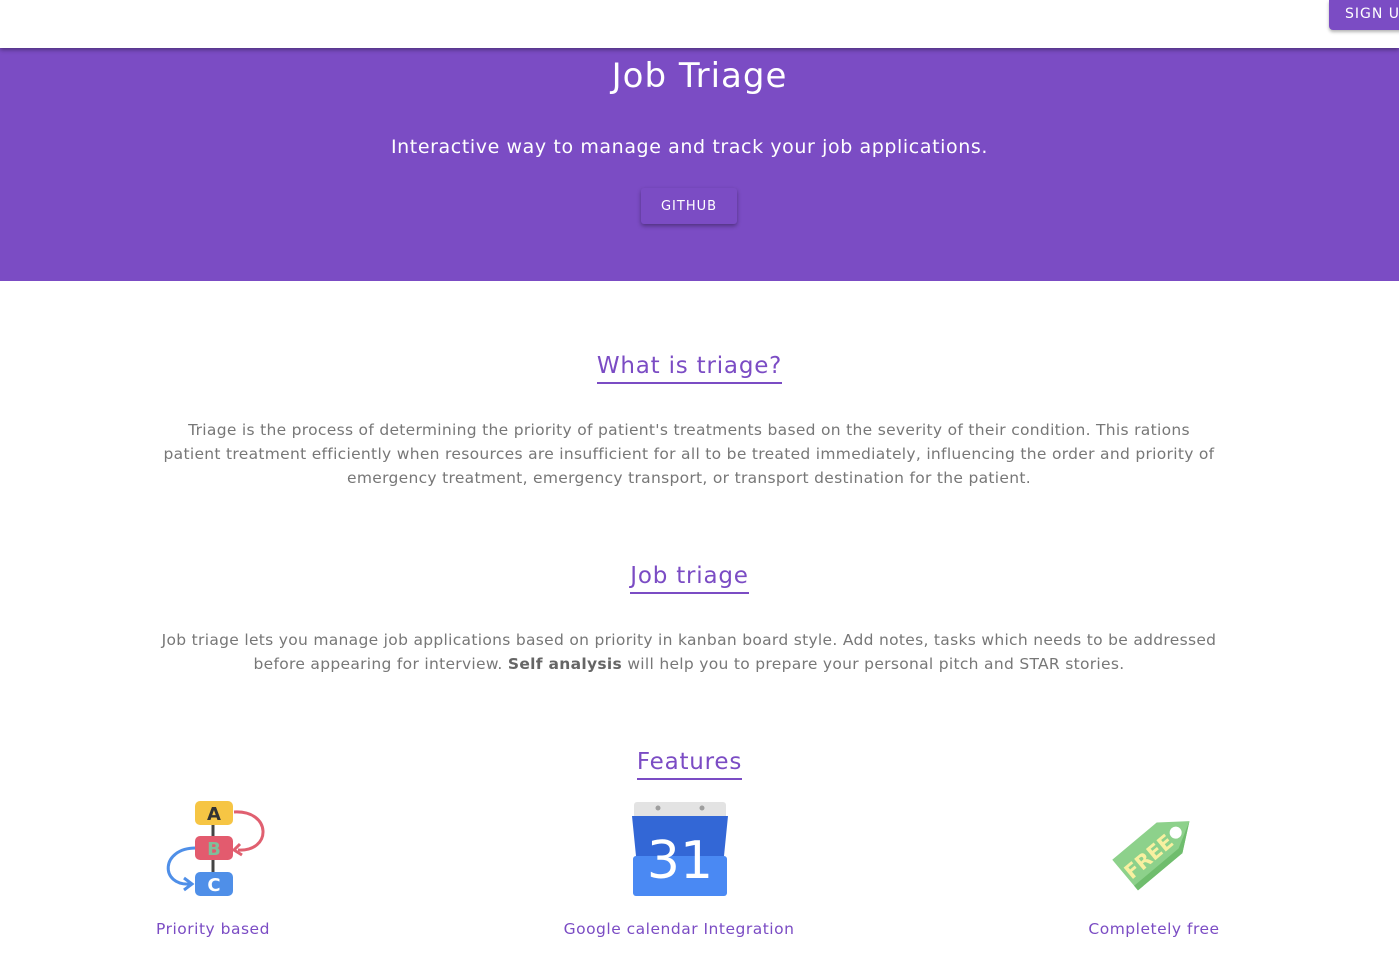 The height and width of the screenshot is (960, 1399). I want to click on features-heading: Features, so click(689, 764).